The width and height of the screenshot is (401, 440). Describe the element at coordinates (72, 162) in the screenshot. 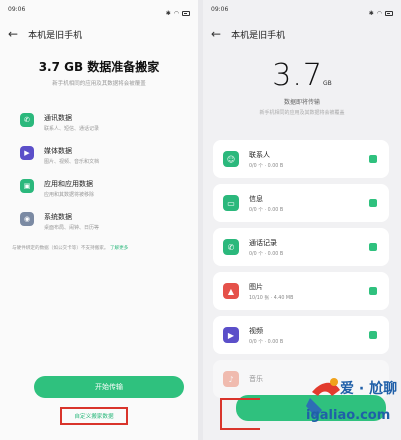

I see `category-desc: 图片、视频、音乐和文档` at that location.